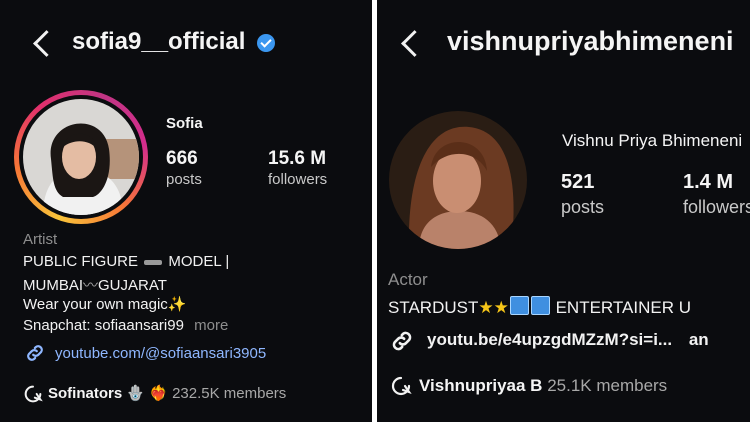 Image resolution: width=750 pixels, height=422 pixels. What do you see at coordinates (81, 261) in the screenshot?
I see `bio-line-1-part-a: PUBLIC FIGURE` at bounding box center [81, 261].